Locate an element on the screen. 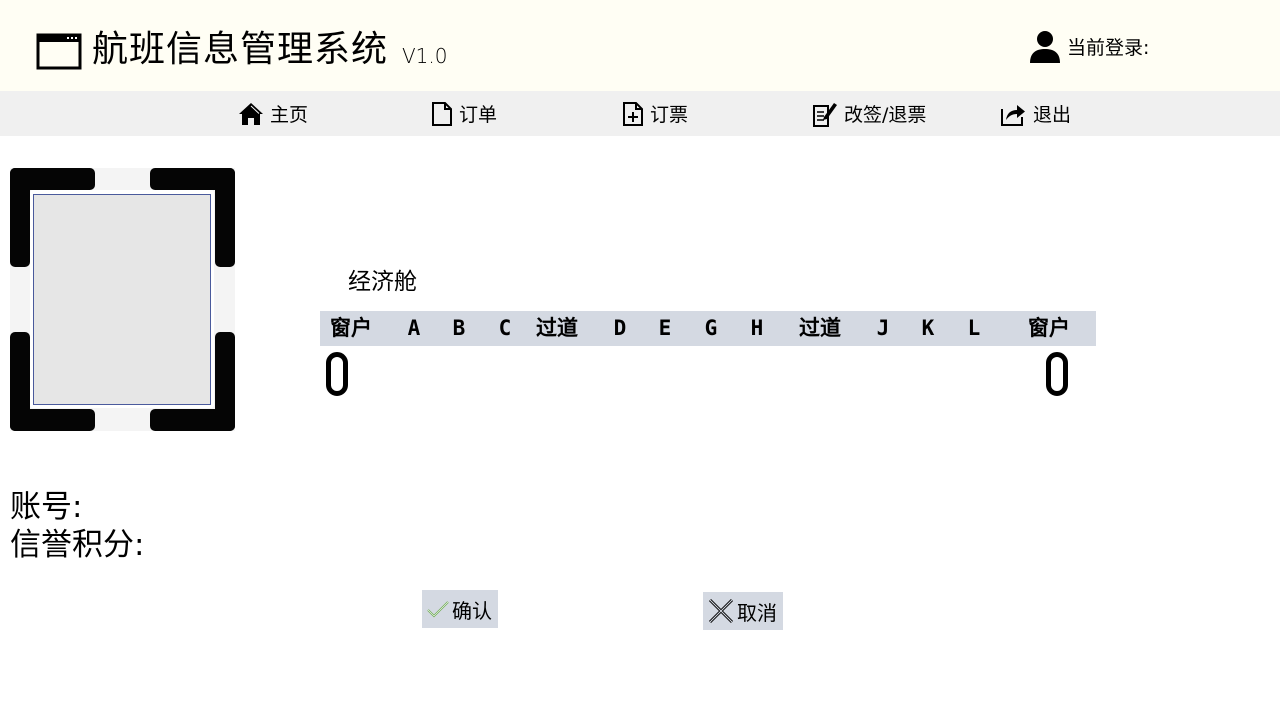 The height and width of the screenshot is (720, 1280). seat-column-k: K is located at coordinates (928, 328).